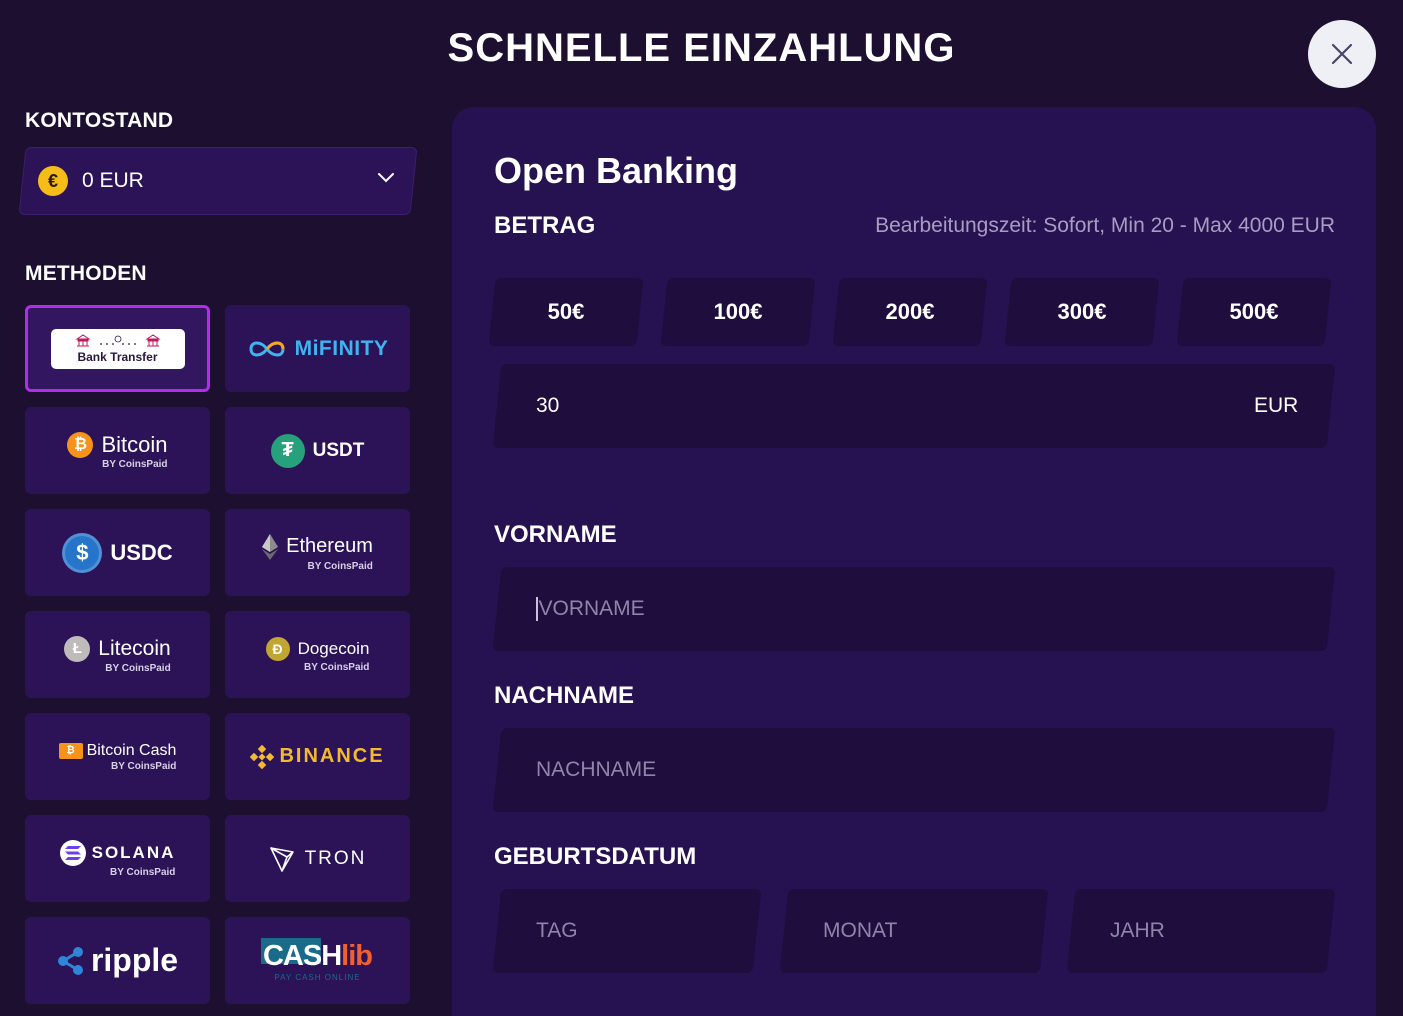 This screenshot has height=1016, width=1403. Describe the element at coordinates (86, 273) in the screenshot. I see `methods-label: METHODEN` at that location.